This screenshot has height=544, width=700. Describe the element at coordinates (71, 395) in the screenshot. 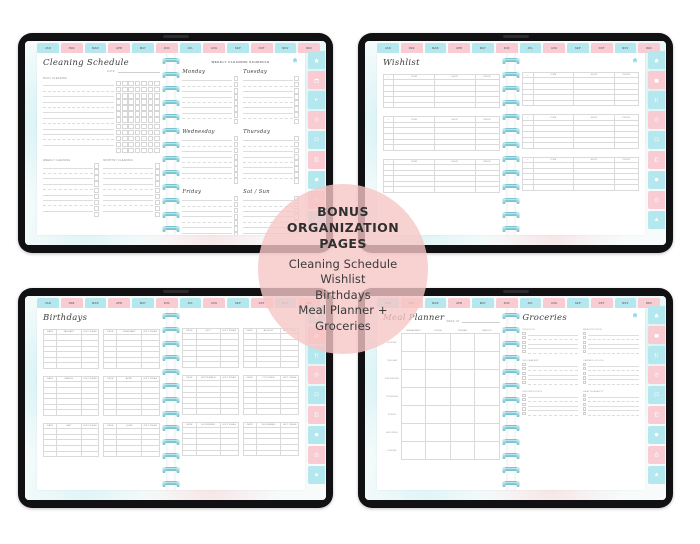

I see `birthday-table-march: DATE MARCH GIFT IDEAS` at that location.